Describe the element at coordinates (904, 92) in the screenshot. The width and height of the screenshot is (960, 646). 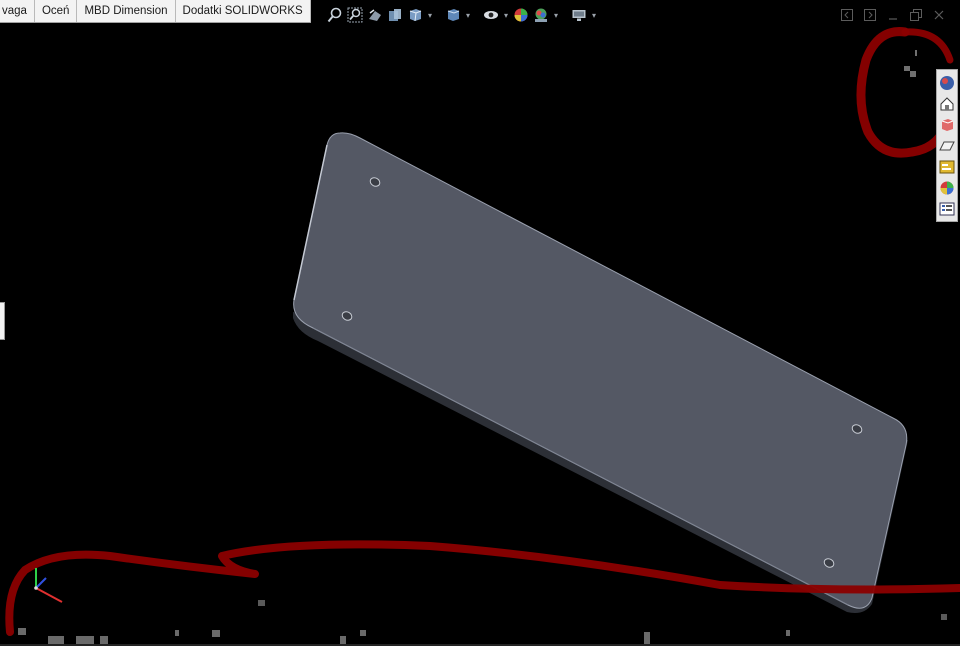
I see `annotation-circle` at that location.